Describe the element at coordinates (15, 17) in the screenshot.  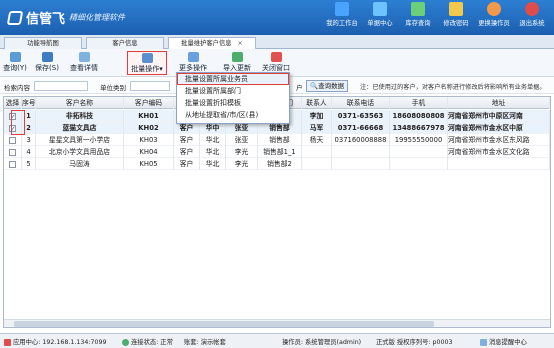
I see `logo-icon` at that location.